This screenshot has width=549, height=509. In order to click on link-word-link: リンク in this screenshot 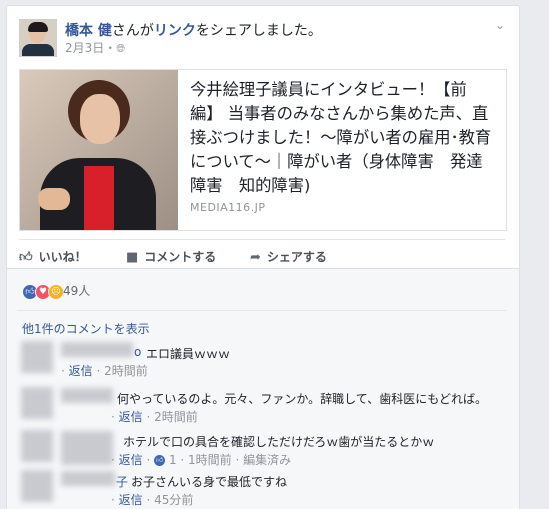, I will do `click(175, 31)`.